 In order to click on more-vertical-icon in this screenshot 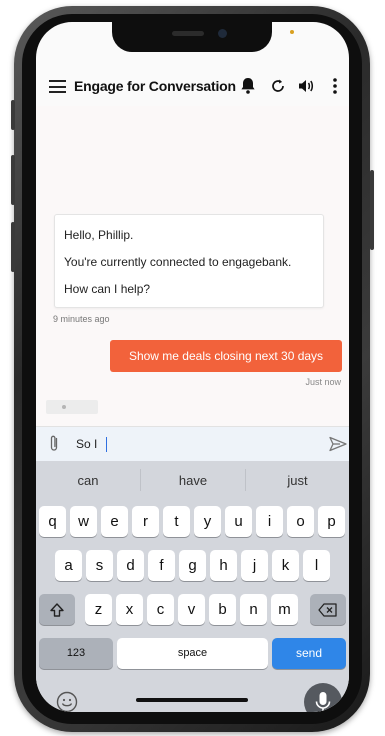, I will do `click(335, 86)`.